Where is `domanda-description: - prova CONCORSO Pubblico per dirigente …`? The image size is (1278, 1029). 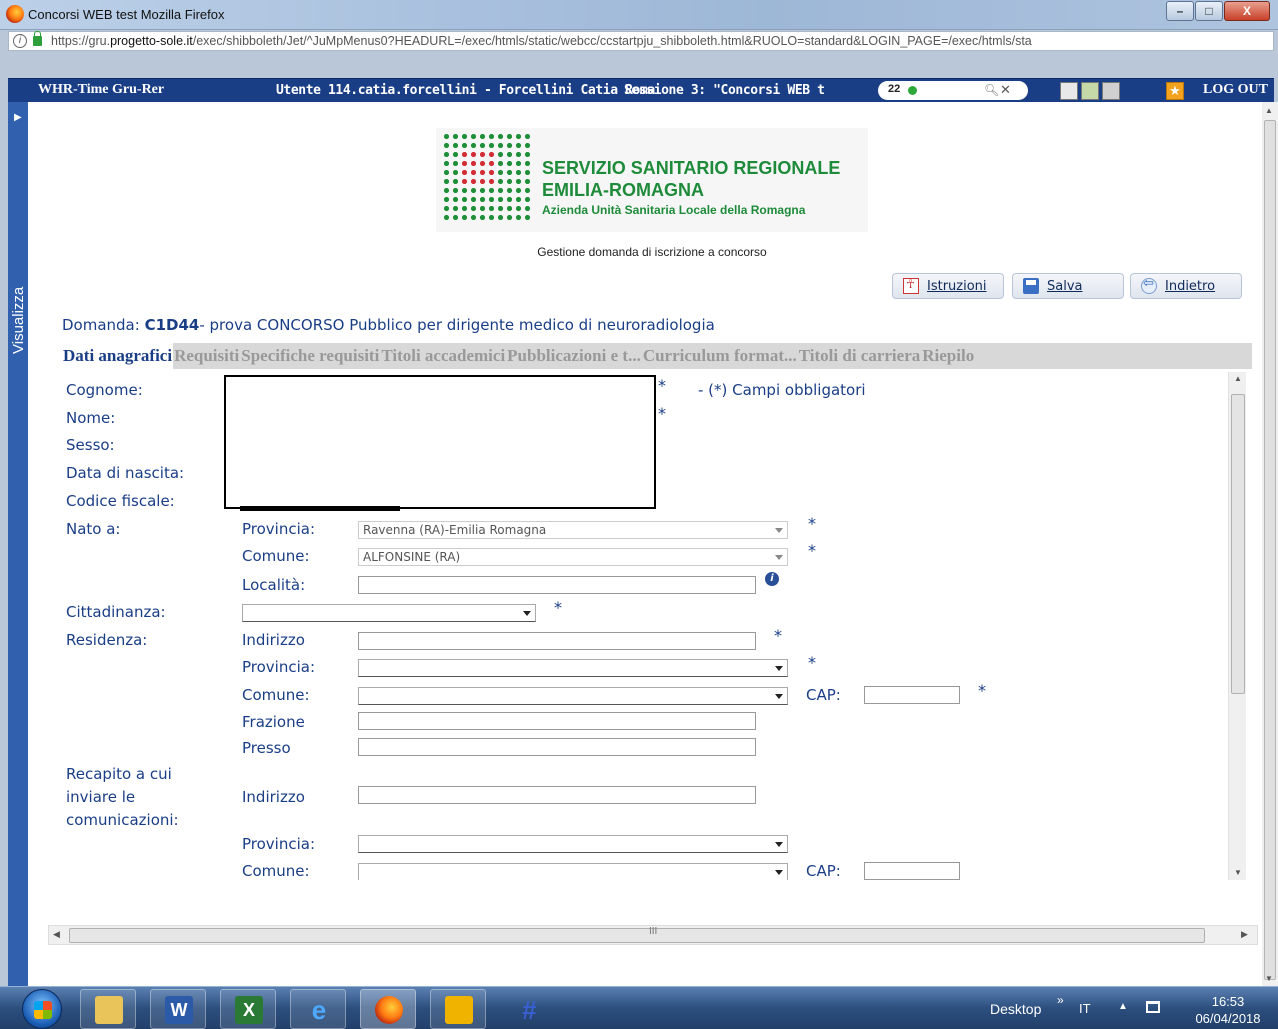 domanda-description: - prova CONCORSO Pubblico per dirigente … is located at coordinates (457, 325).